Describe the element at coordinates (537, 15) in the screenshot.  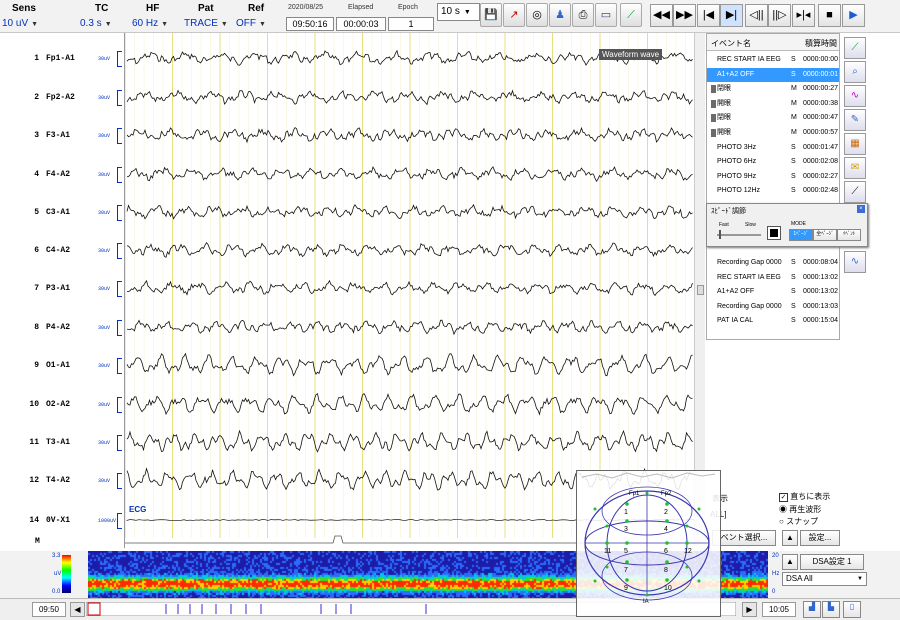
I see `target-icon: ◎` at that location.